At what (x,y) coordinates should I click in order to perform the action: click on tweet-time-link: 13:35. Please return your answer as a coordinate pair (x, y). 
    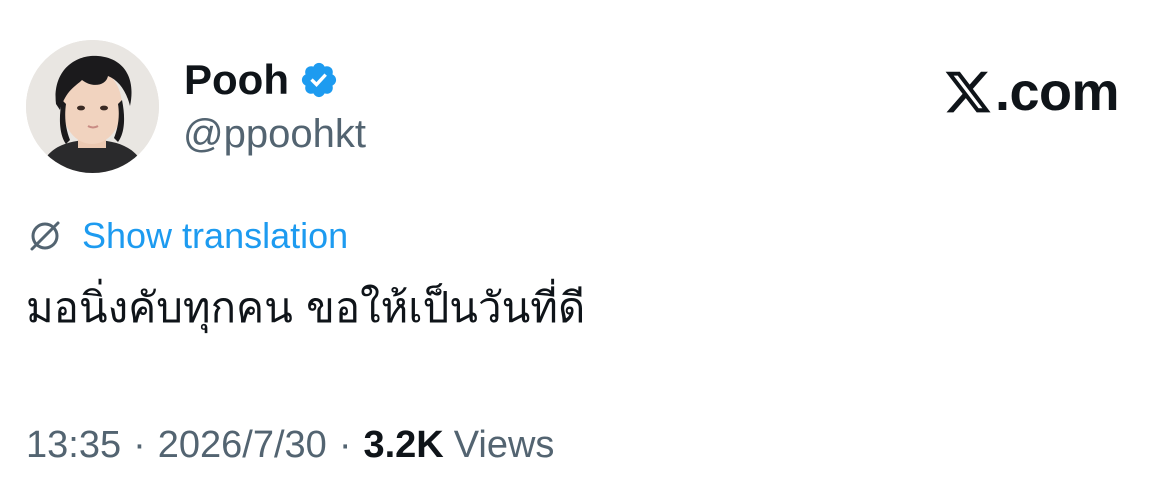
    Looking at the image, I should click on (73, 445).